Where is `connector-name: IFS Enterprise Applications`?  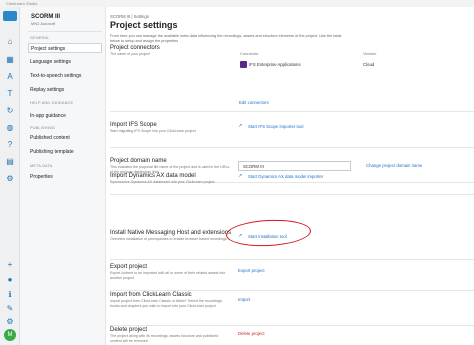
connector-name: IFS Enterprise Applications is located at coordinates (275, 64).